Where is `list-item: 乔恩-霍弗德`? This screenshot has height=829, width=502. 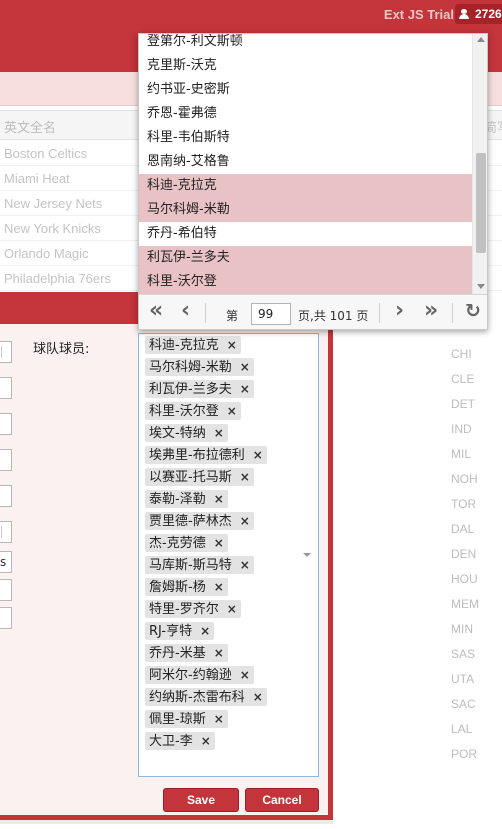 list-item: 乔恩-霍弗德 is located at coordinates (305, 114).